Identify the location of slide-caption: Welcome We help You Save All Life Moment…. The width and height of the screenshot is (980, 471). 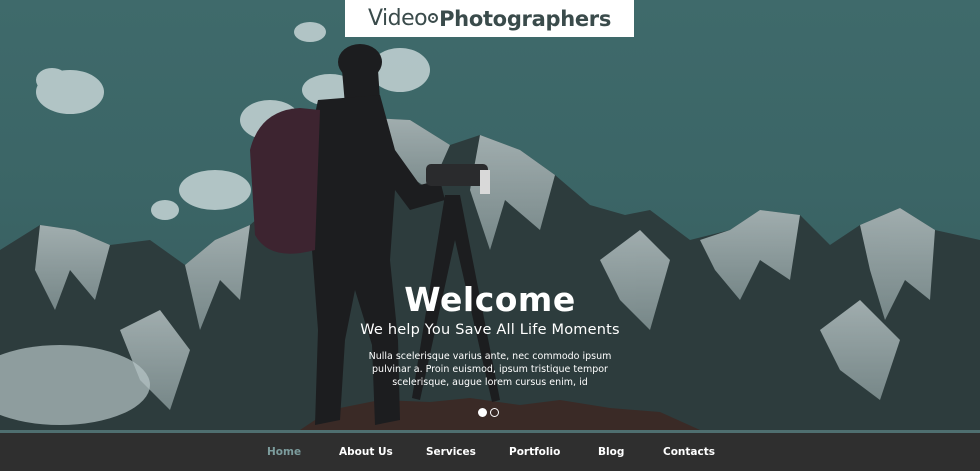
(490, 334).